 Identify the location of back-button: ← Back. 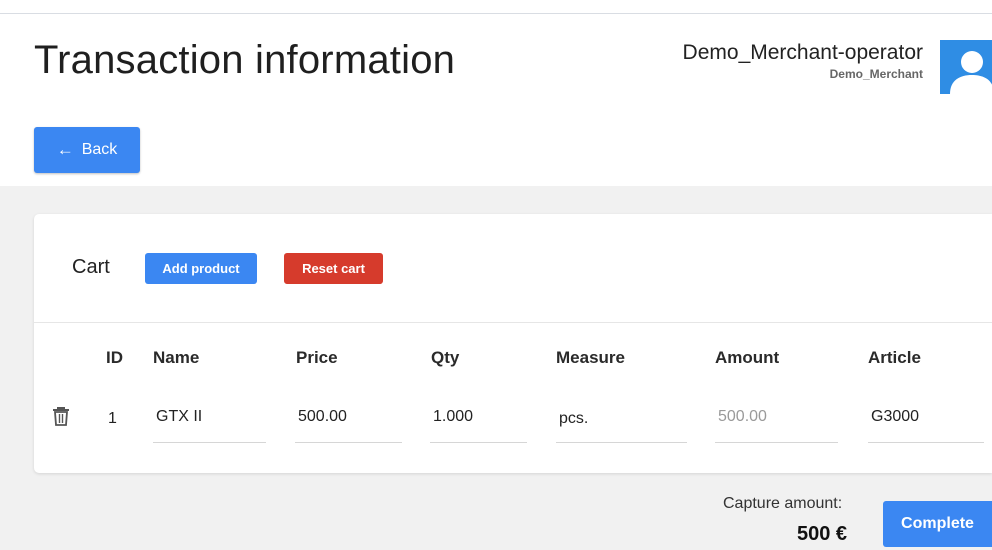
(87, 150).